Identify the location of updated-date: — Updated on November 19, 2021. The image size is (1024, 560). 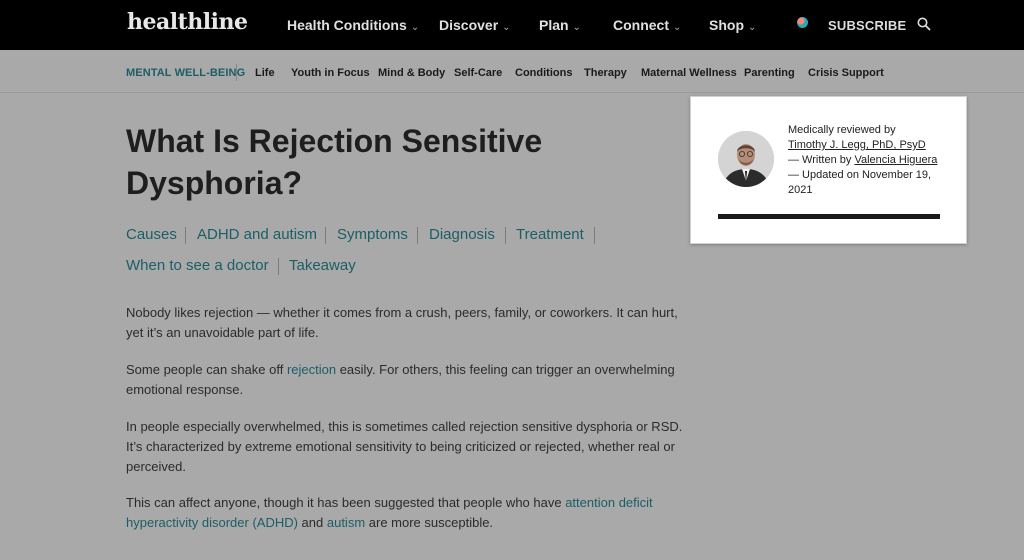
(860, 182).